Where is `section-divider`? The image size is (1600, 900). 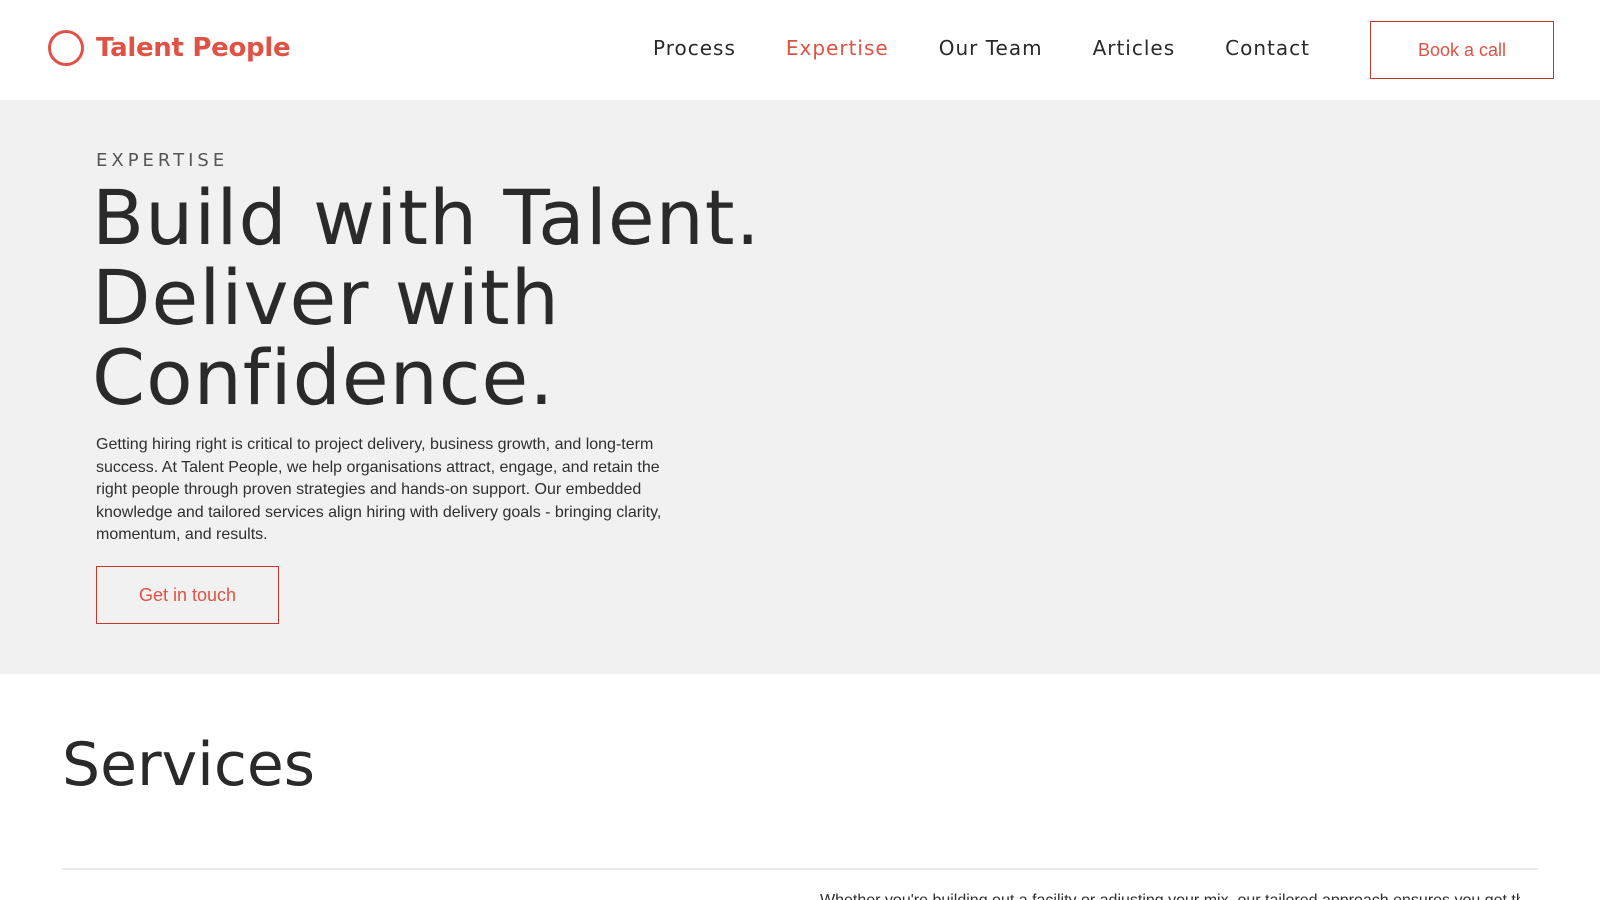
section-divider is located at coordinates (800, 869).